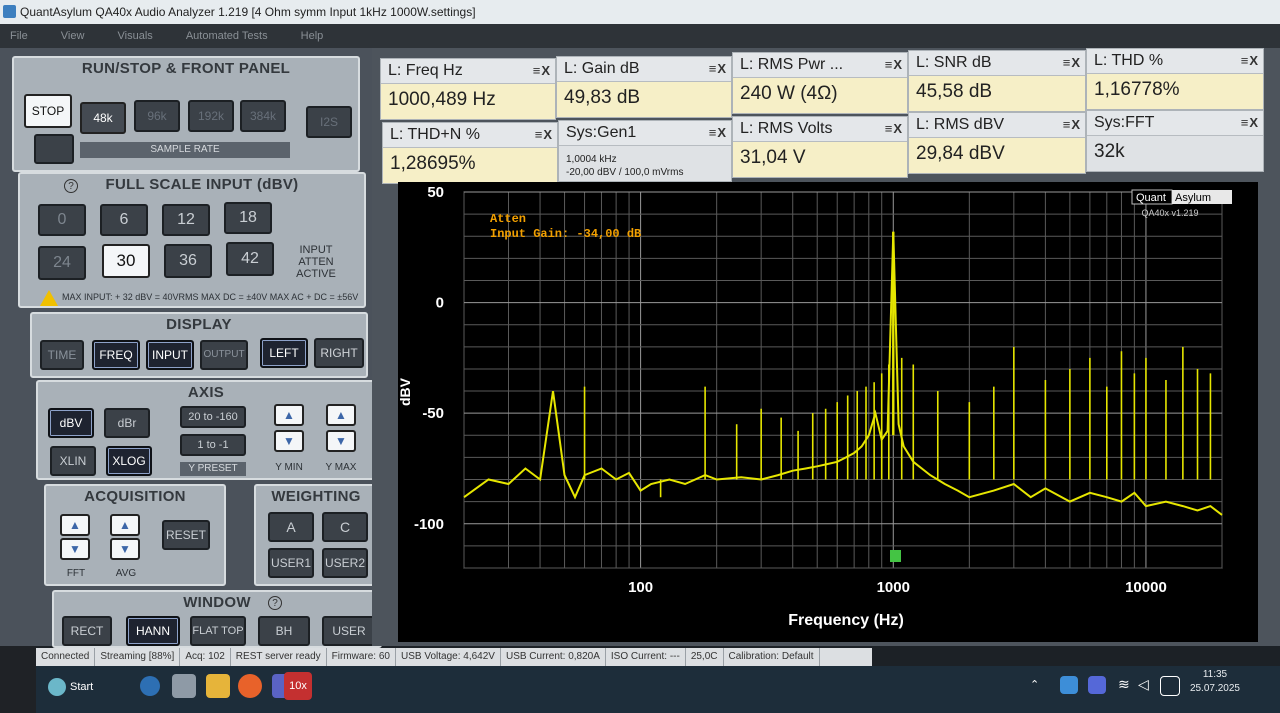 This screenshot has width=1280, height=713. Describe the element at coordinates (188, 261) in the screenshot. I see `fs-36-button: 36` at that location.